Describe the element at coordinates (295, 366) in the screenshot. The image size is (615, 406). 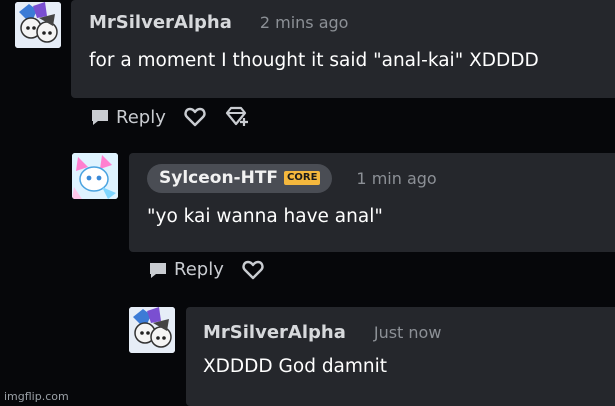
I see `comment-text: XDDDD God damnit` at that location.